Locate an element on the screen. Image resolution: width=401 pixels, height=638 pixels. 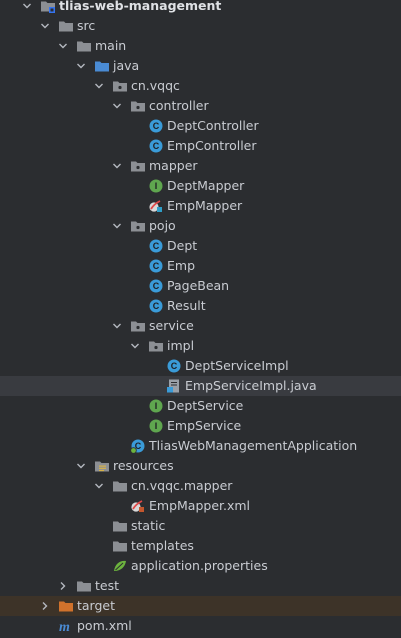
tree-item-label: Dept is located at coordinates (182, 245).